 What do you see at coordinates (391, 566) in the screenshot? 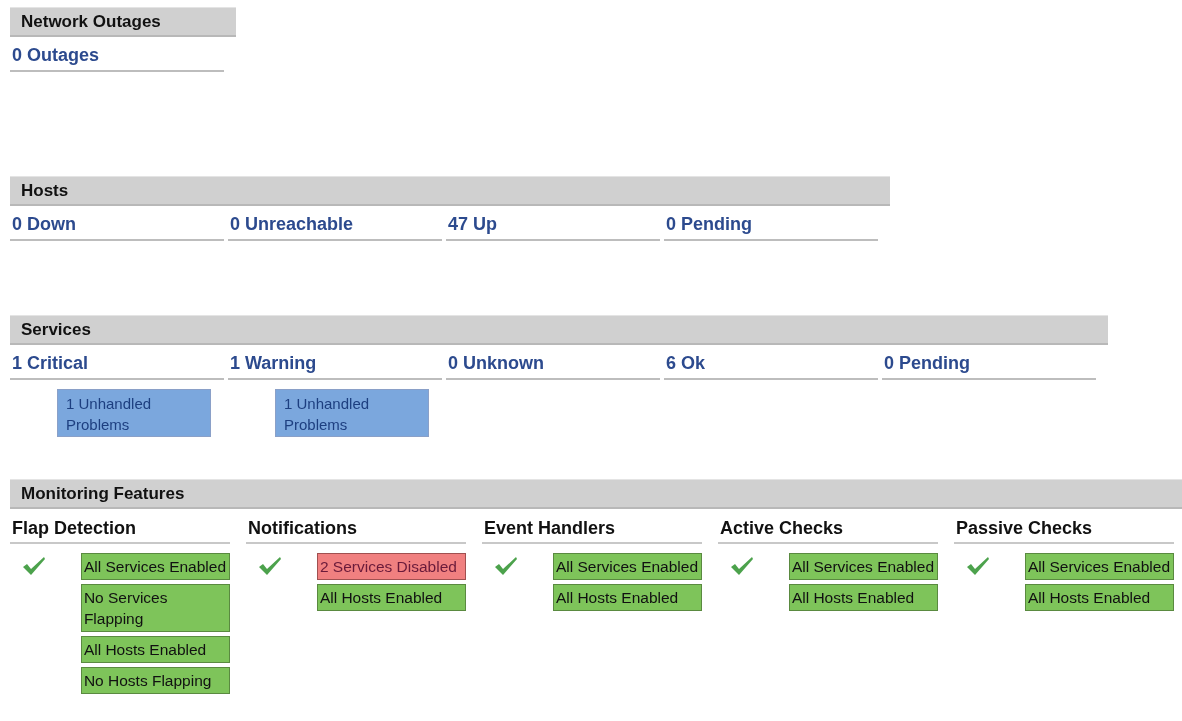
I see `status-badge: 2 Services Disabled` at bounding box center [391, 566].